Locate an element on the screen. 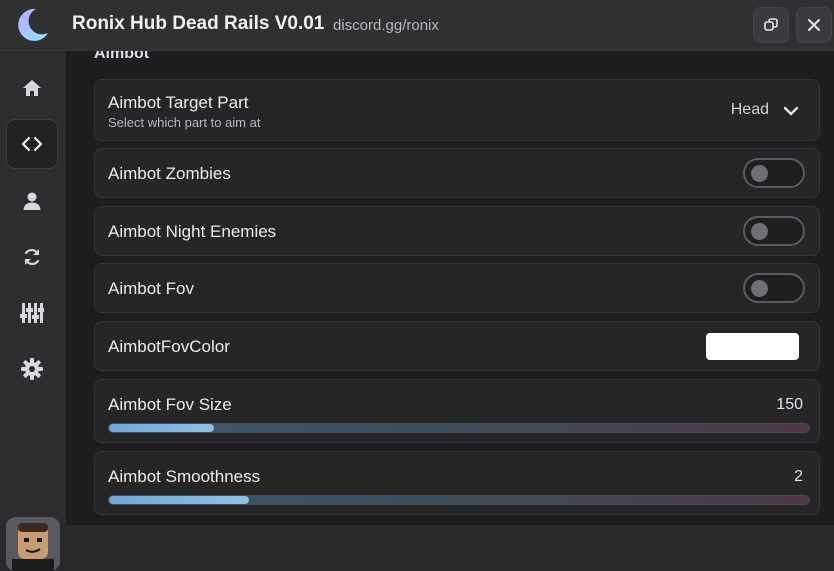 This screenshot has width=834, height=571. avatar-icon is located at coordinates (33, 544).